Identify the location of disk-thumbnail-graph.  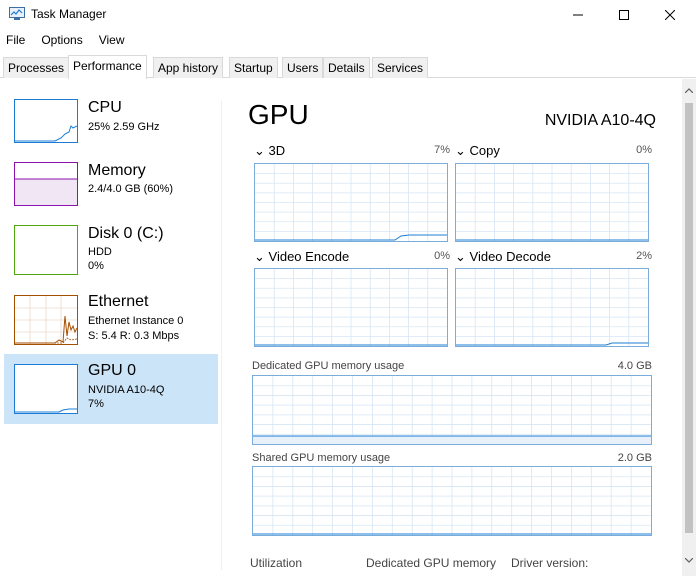
(46, 250).